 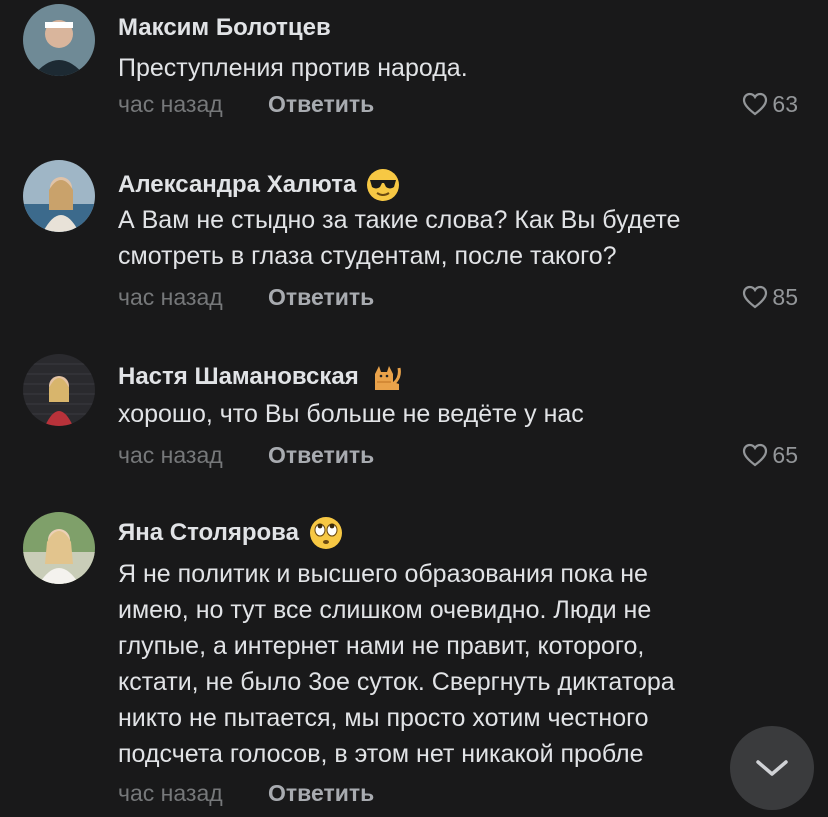 I want to click on author-name: Яна Столярова, so click(x=208, y=533).